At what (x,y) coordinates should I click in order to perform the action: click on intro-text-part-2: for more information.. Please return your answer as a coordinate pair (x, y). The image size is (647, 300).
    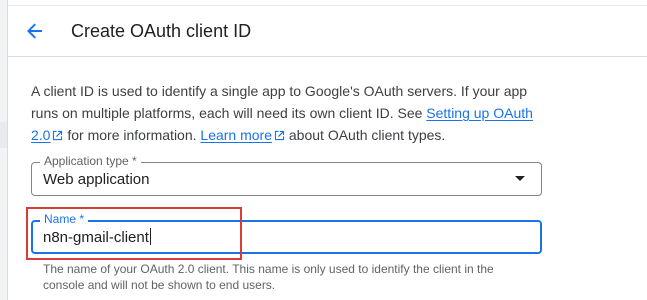
    Looking at the image, I should click on (132, 135).